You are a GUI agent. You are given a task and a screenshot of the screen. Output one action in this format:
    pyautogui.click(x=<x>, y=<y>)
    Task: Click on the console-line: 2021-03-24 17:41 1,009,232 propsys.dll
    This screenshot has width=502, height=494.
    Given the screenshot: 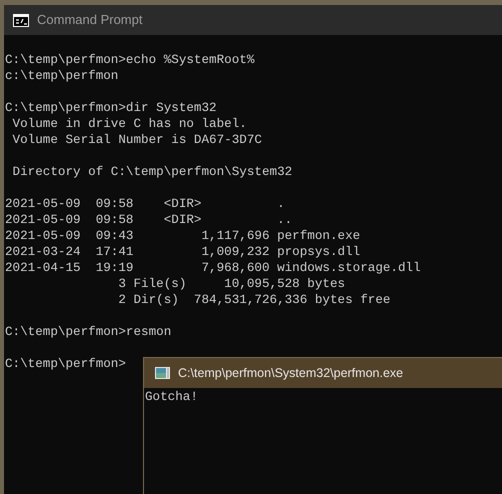 What is the action you would take?
    pyautogui.click(x=182, y=252)
    